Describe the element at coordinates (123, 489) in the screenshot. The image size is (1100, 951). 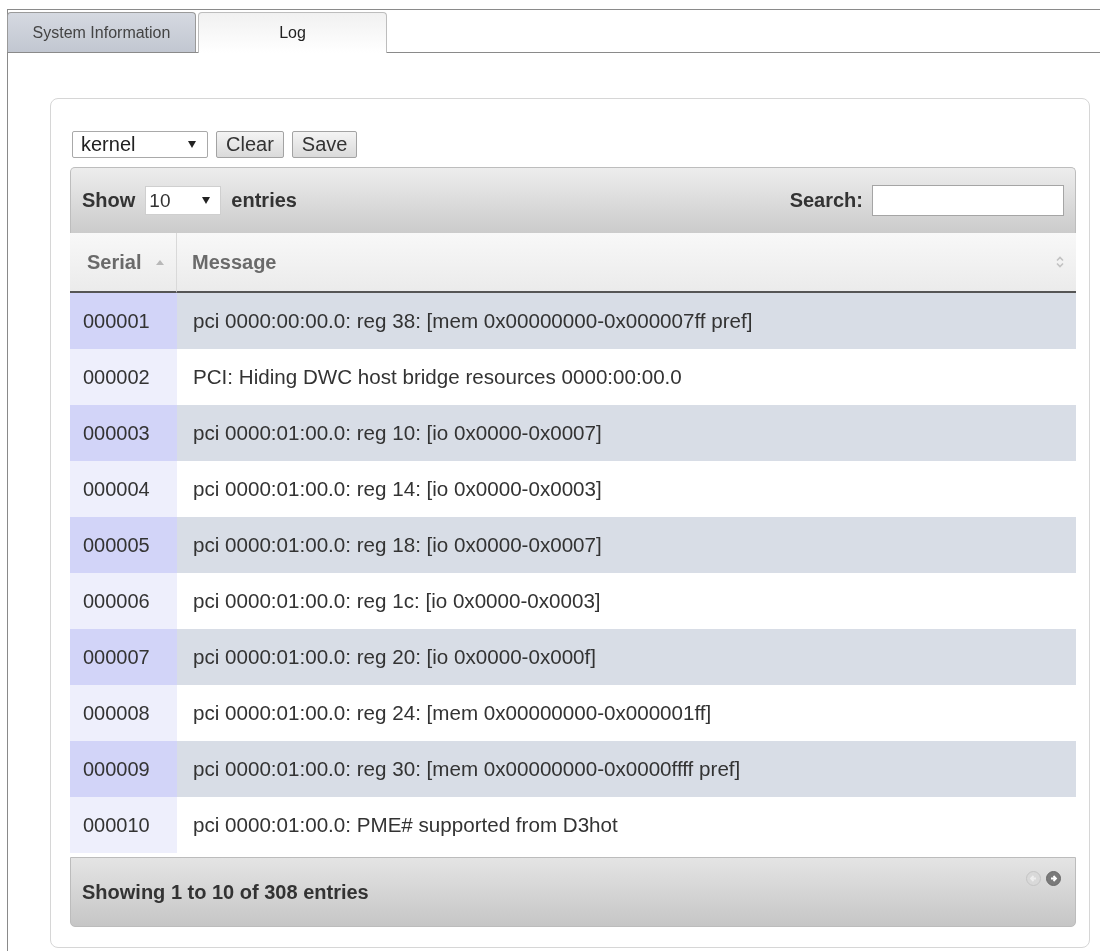
I see `table-cell: 000004` at that location.